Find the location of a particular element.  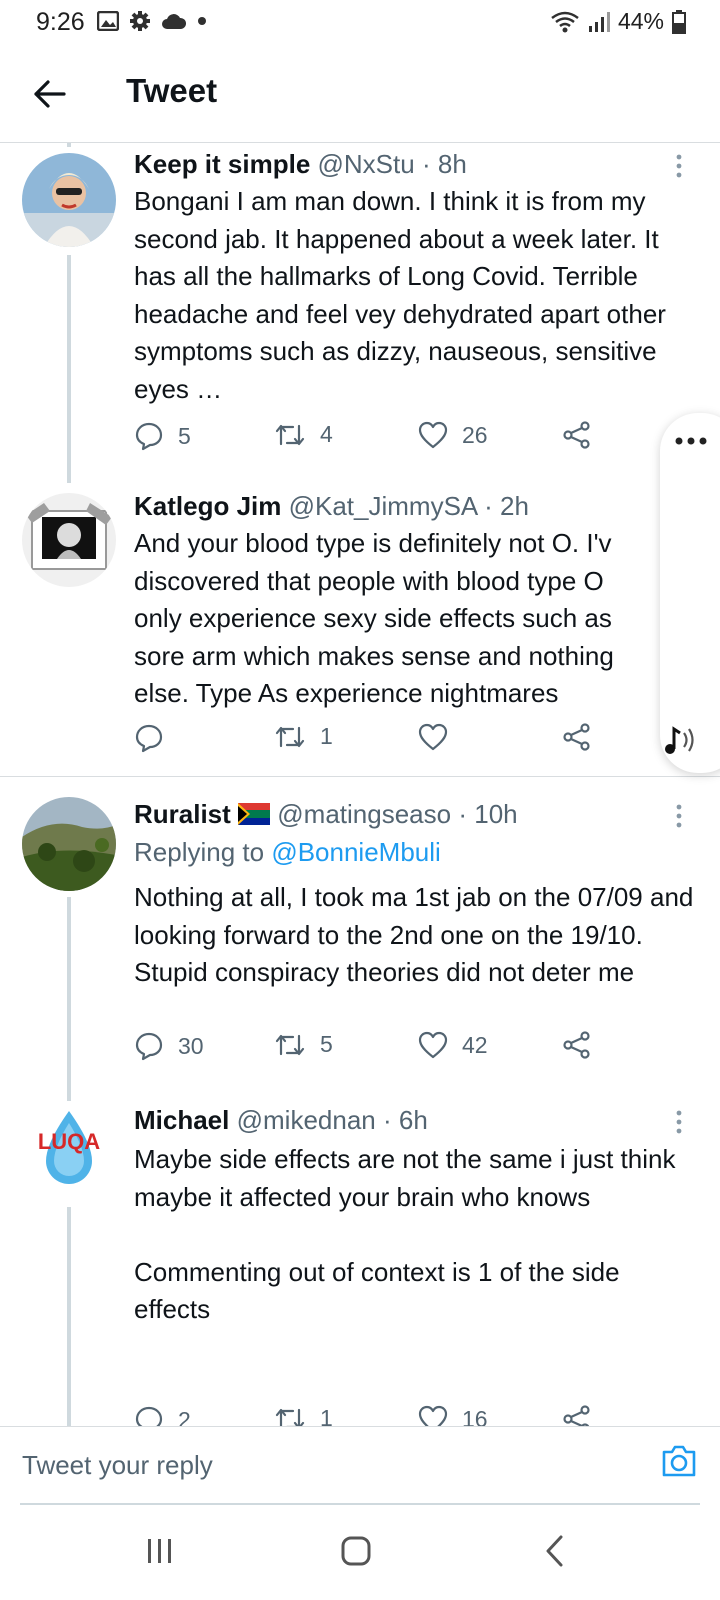

tweet-time: 8h is located at coordinates (452, 164).